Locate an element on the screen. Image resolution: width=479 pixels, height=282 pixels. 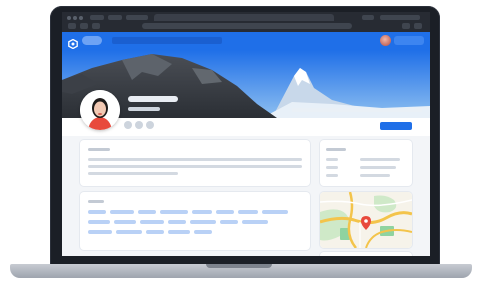
skills-heading-placeholder is located at coordinates (96, 201).